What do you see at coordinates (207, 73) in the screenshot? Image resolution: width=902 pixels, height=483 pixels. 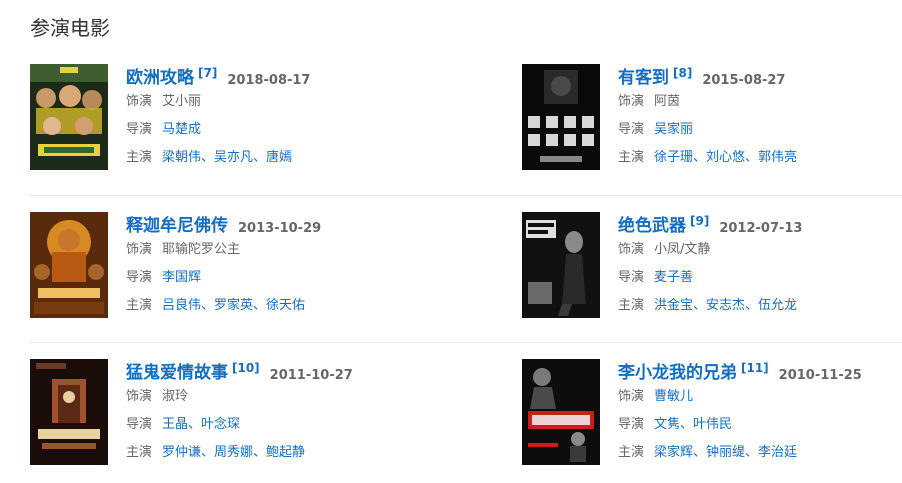 I see `reference-link: [7]` at bounding box center [207, 73].